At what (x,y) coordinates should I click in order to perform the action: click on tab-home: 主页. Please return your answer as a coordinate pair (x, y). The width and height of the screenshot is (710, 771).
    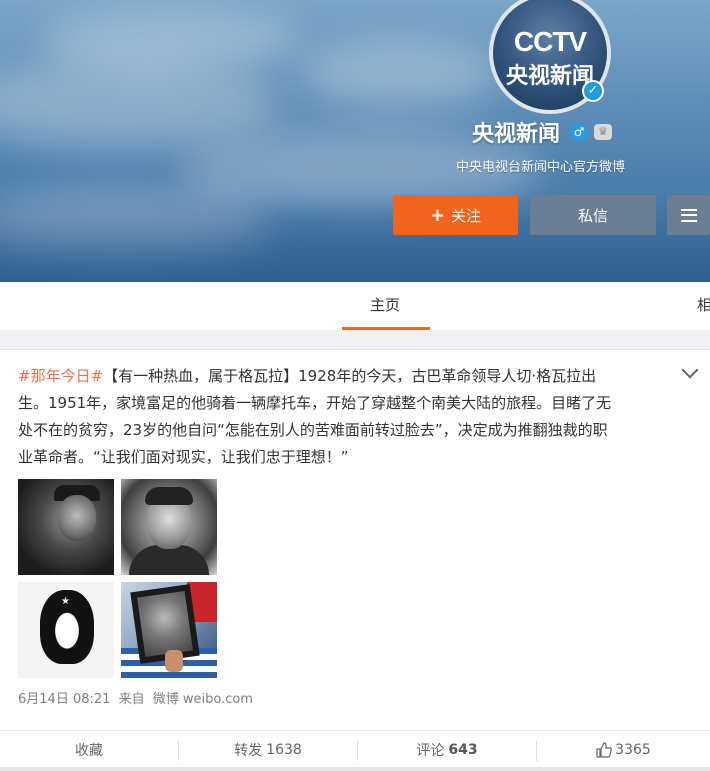
    Looking at the image, I should click on (385, 306).